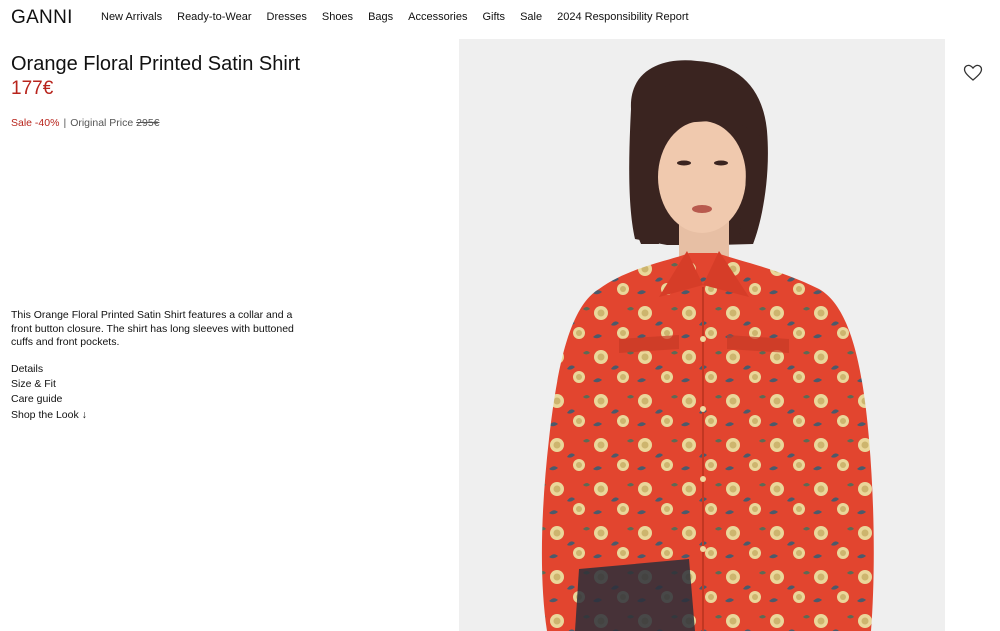  Describe the element at coordinates (287, 17) in the screenshot. I see `nav-item-dresses: Dresses` at that location.